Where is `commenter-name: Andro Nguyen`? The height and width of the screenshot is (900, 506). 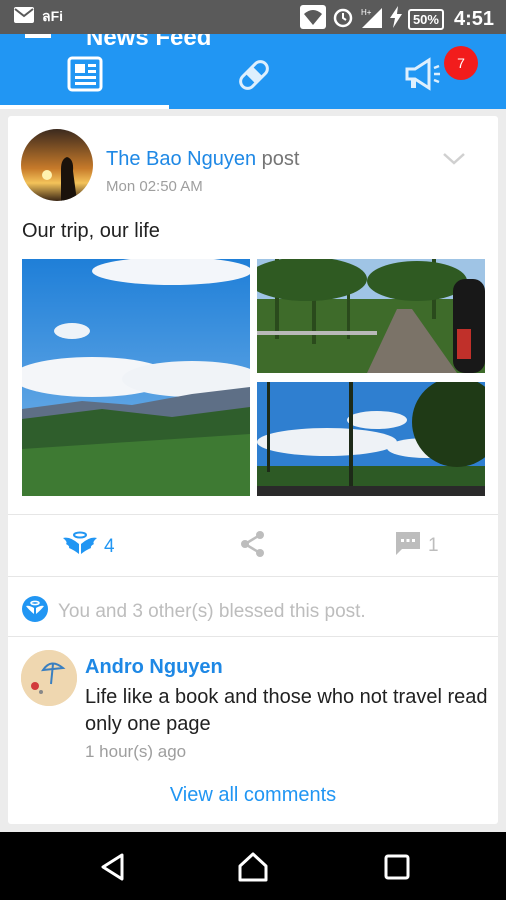
commenter-name: Andro Nguyen is located at coordinates (154, 667).